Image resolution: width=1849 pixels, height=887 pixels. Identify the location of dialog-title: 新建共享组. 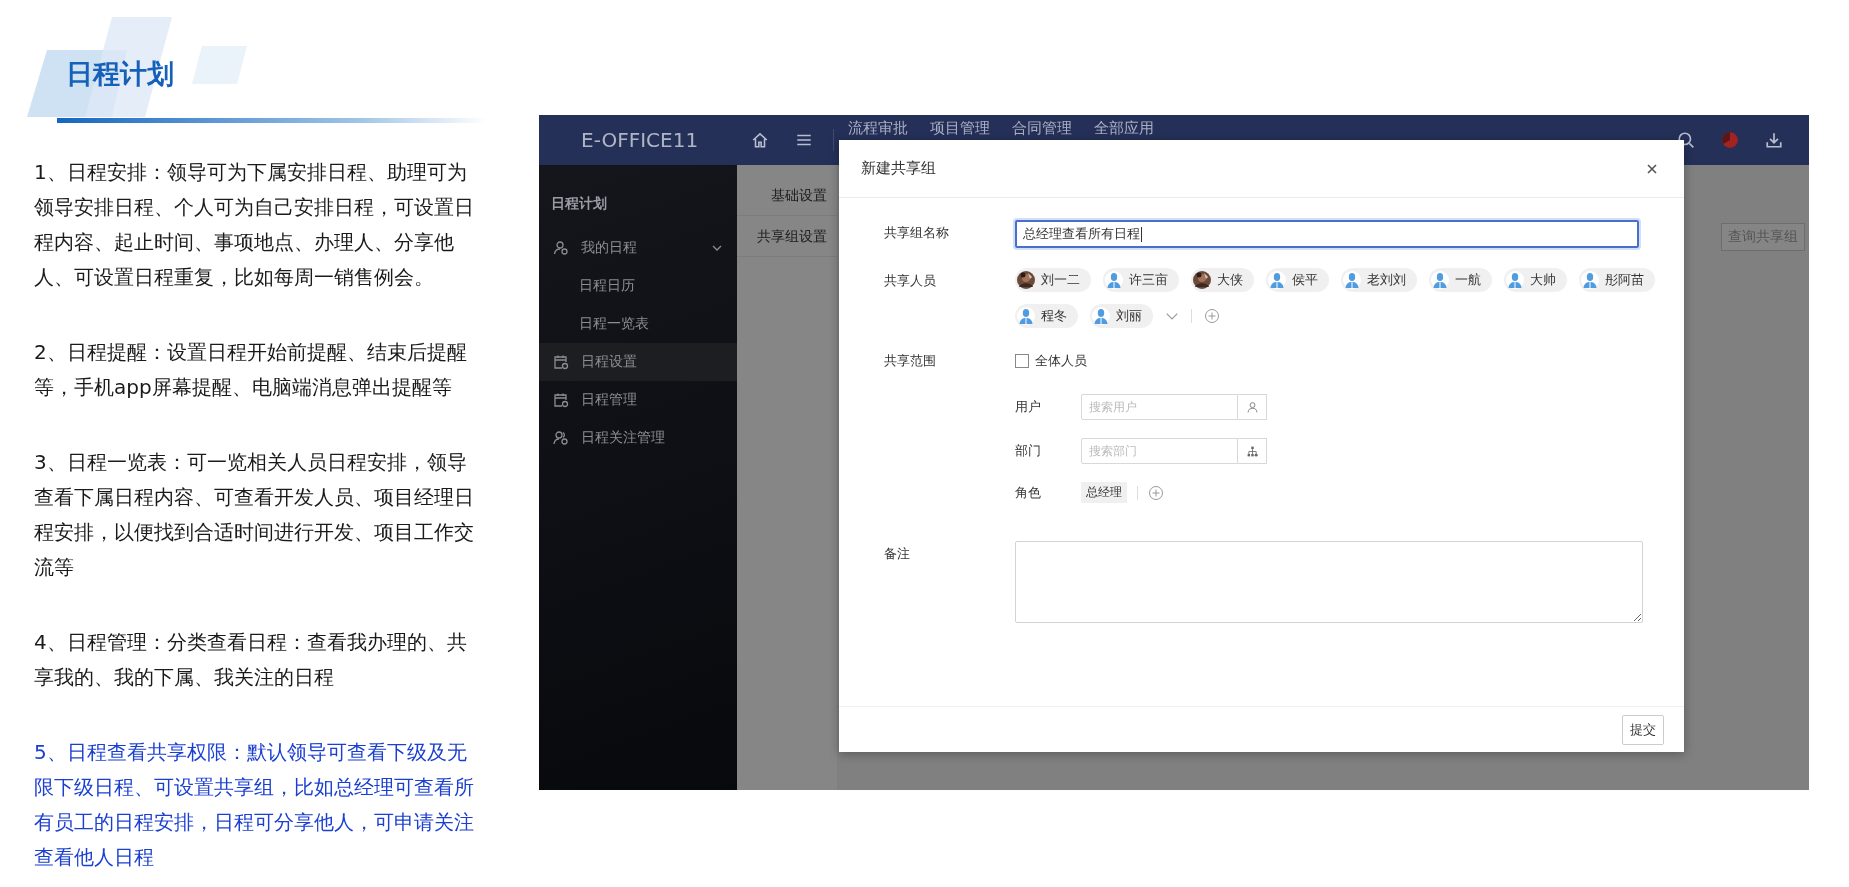
(898, 168).